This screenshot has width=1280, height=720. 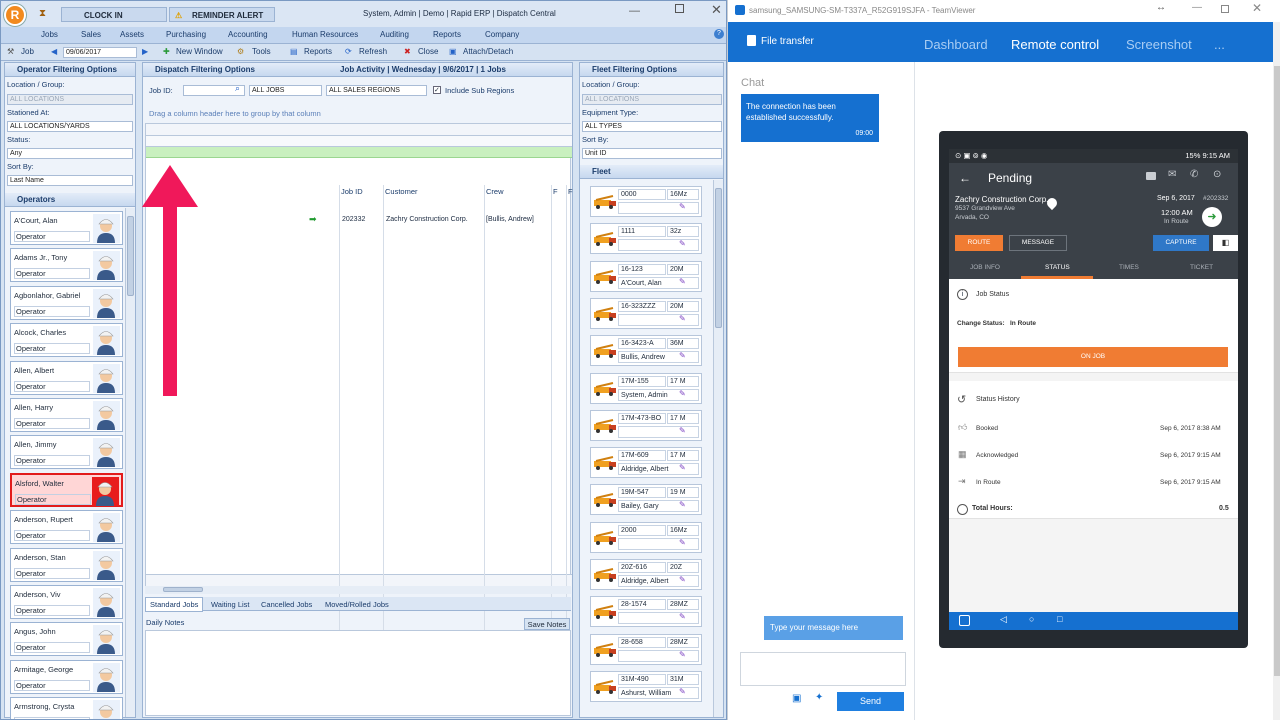 I want to click on maximize-icon, so click(x=679, y=8).